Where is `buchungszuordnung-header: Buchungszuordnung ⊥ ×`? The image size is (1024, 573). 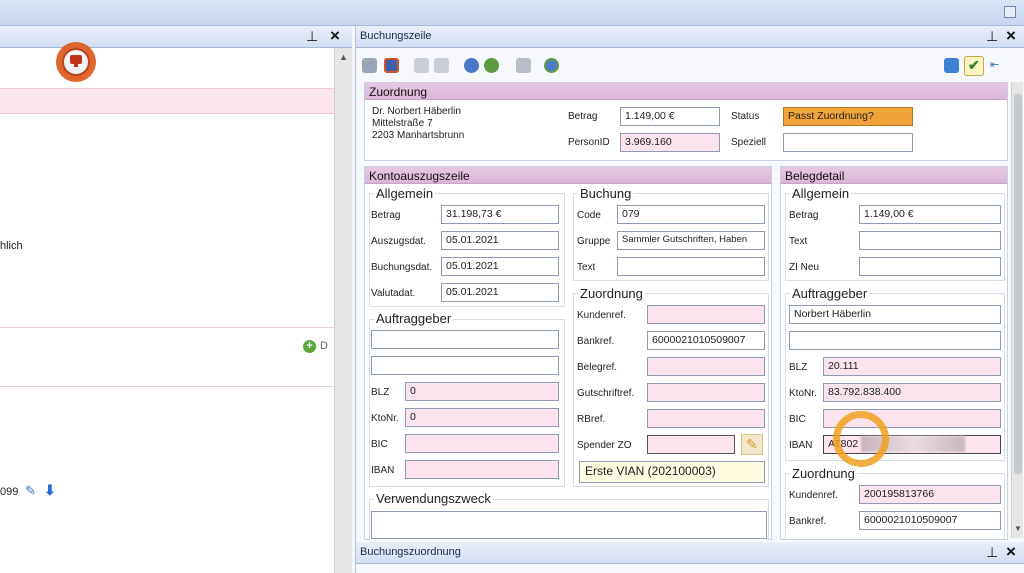
buchungszuordnung-header: Buchungszuordnung ⊥ × is located at coordinates (690, 553).